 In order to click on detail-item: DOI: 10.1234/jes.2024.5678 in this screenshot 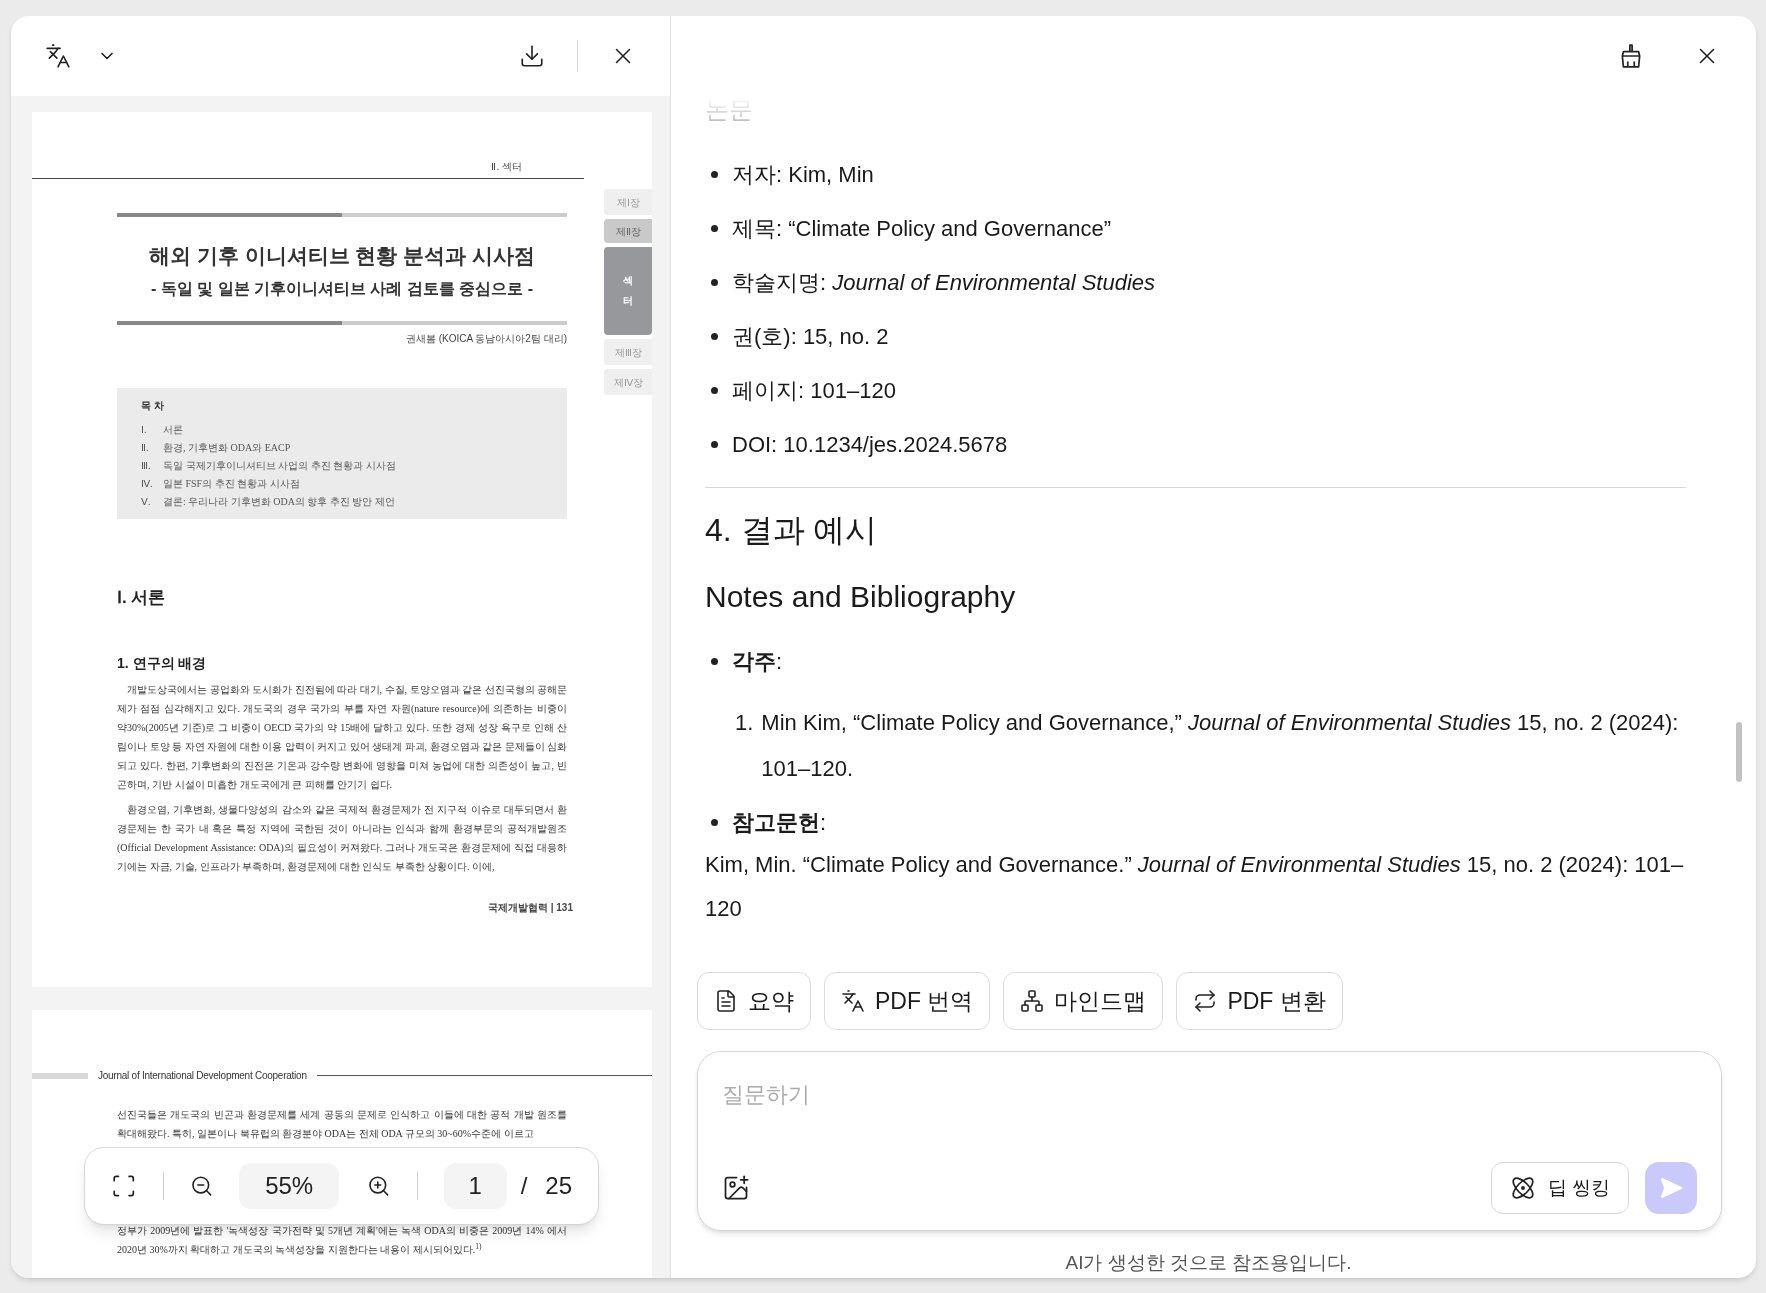, I will do `click(870, 445)`.